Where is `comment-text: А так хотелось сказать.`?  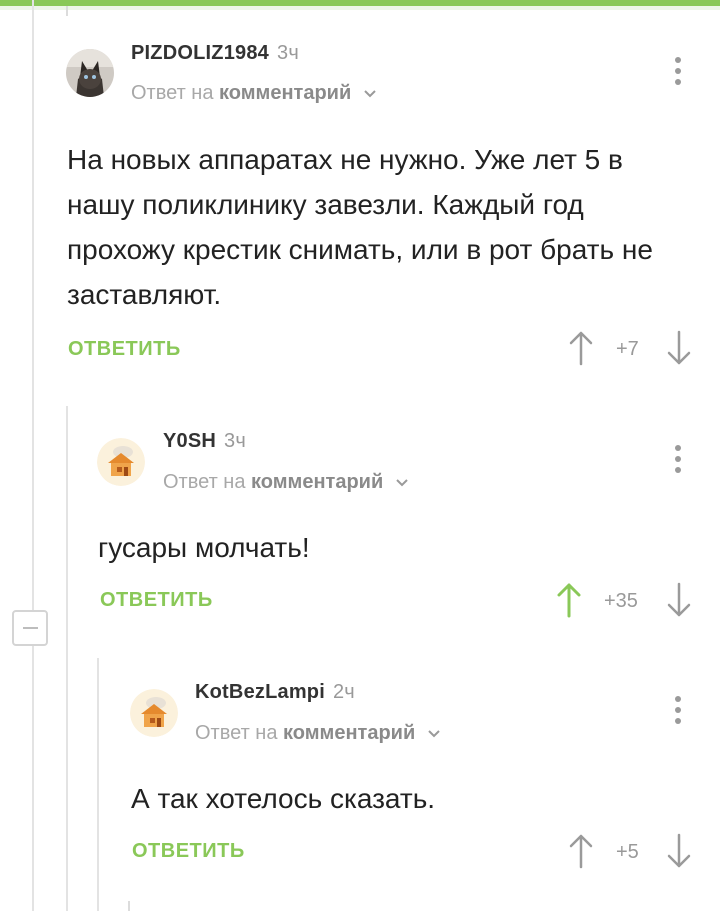 comment-text: А так хотелось сказать. is located at coordinates (283, 798).